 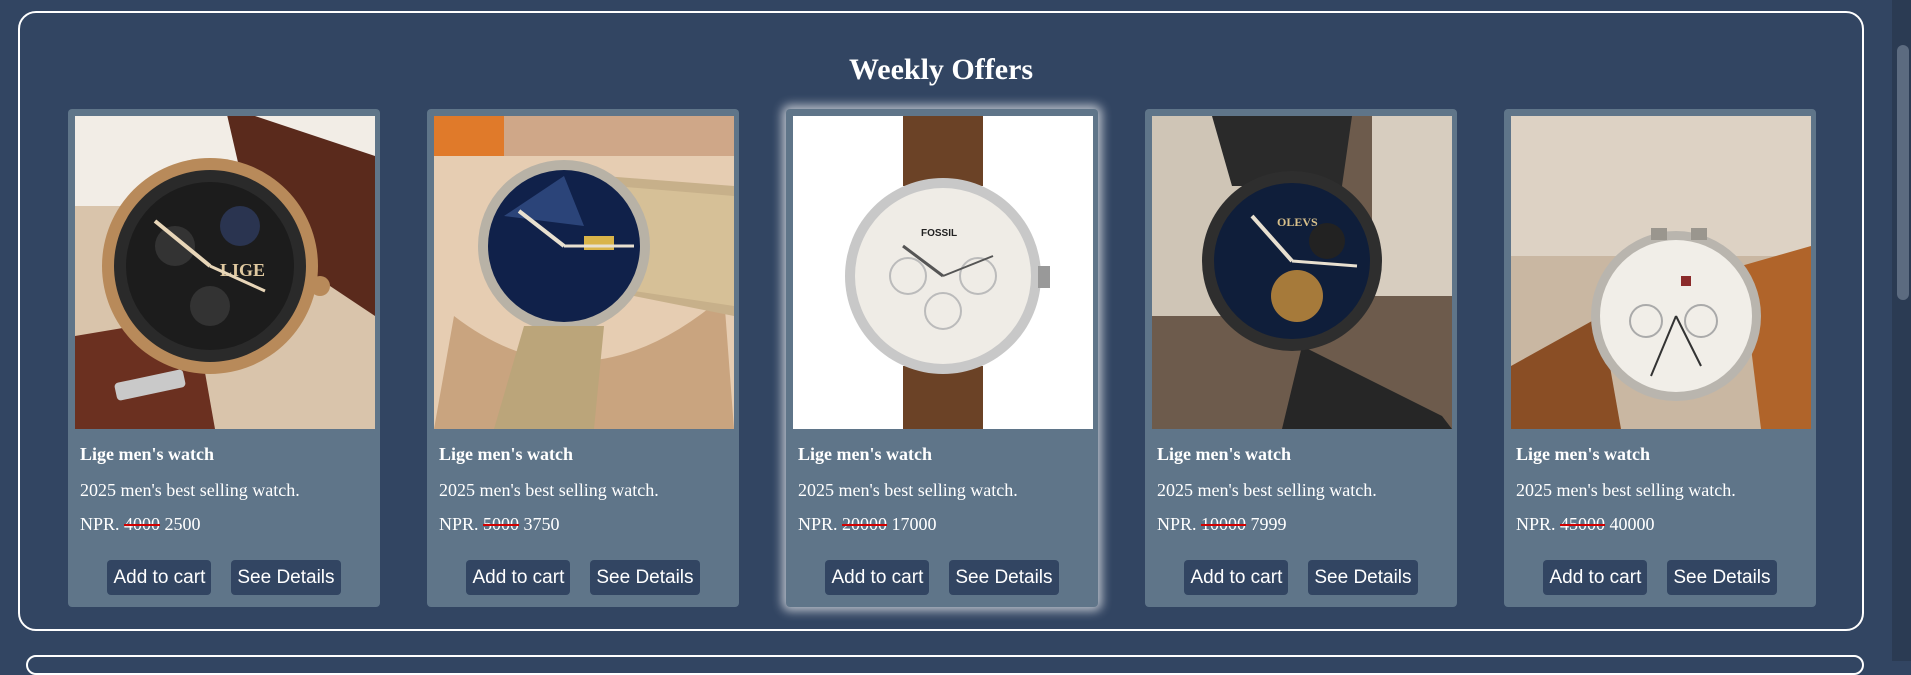 What do you see at coordinates (941, 69) in the screenshot?
I see `section-title: Weekly Offers` at bounding box center [941, 69].